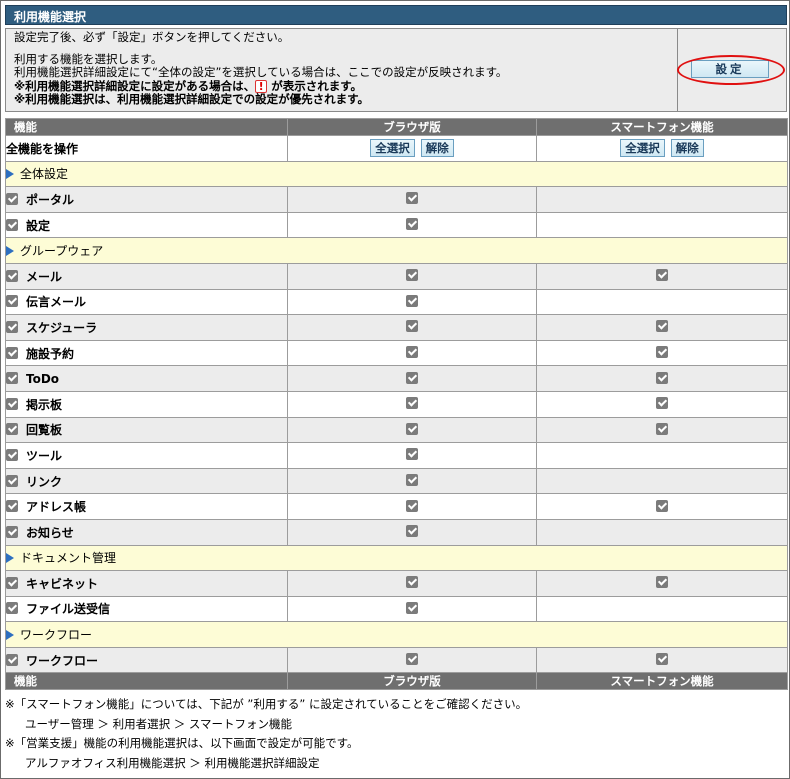  I want to click on function-name-cell: メール, so click(146, 276).